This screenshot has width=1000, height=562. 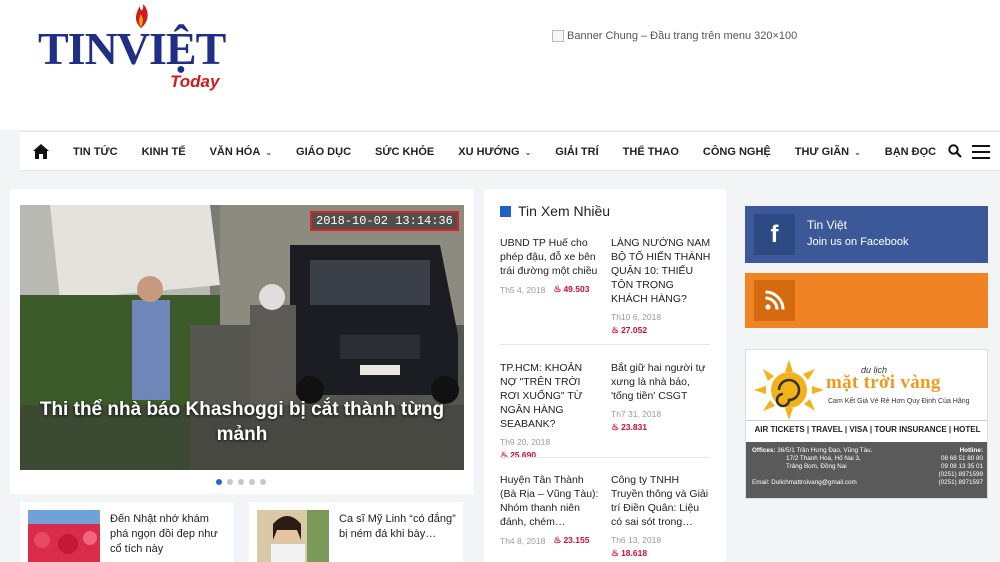 I want to click on nav-item-label: CÔNG NGHỆ, so click(x=736, y=152).